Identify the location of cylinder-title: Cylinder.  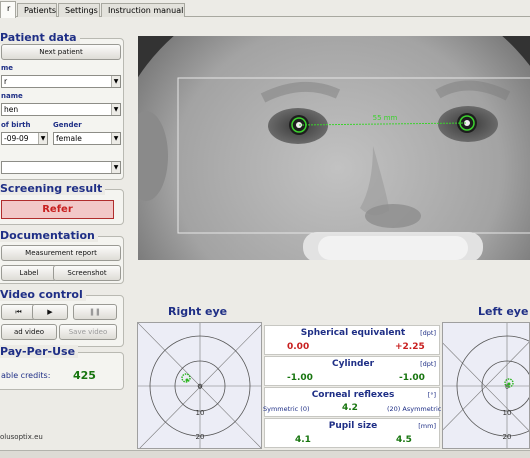
(353, 364).